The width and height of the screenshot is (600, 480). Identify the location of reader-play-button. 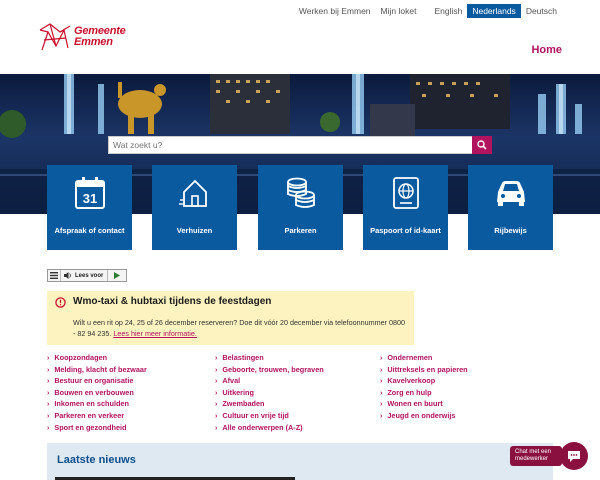
(117, 275).